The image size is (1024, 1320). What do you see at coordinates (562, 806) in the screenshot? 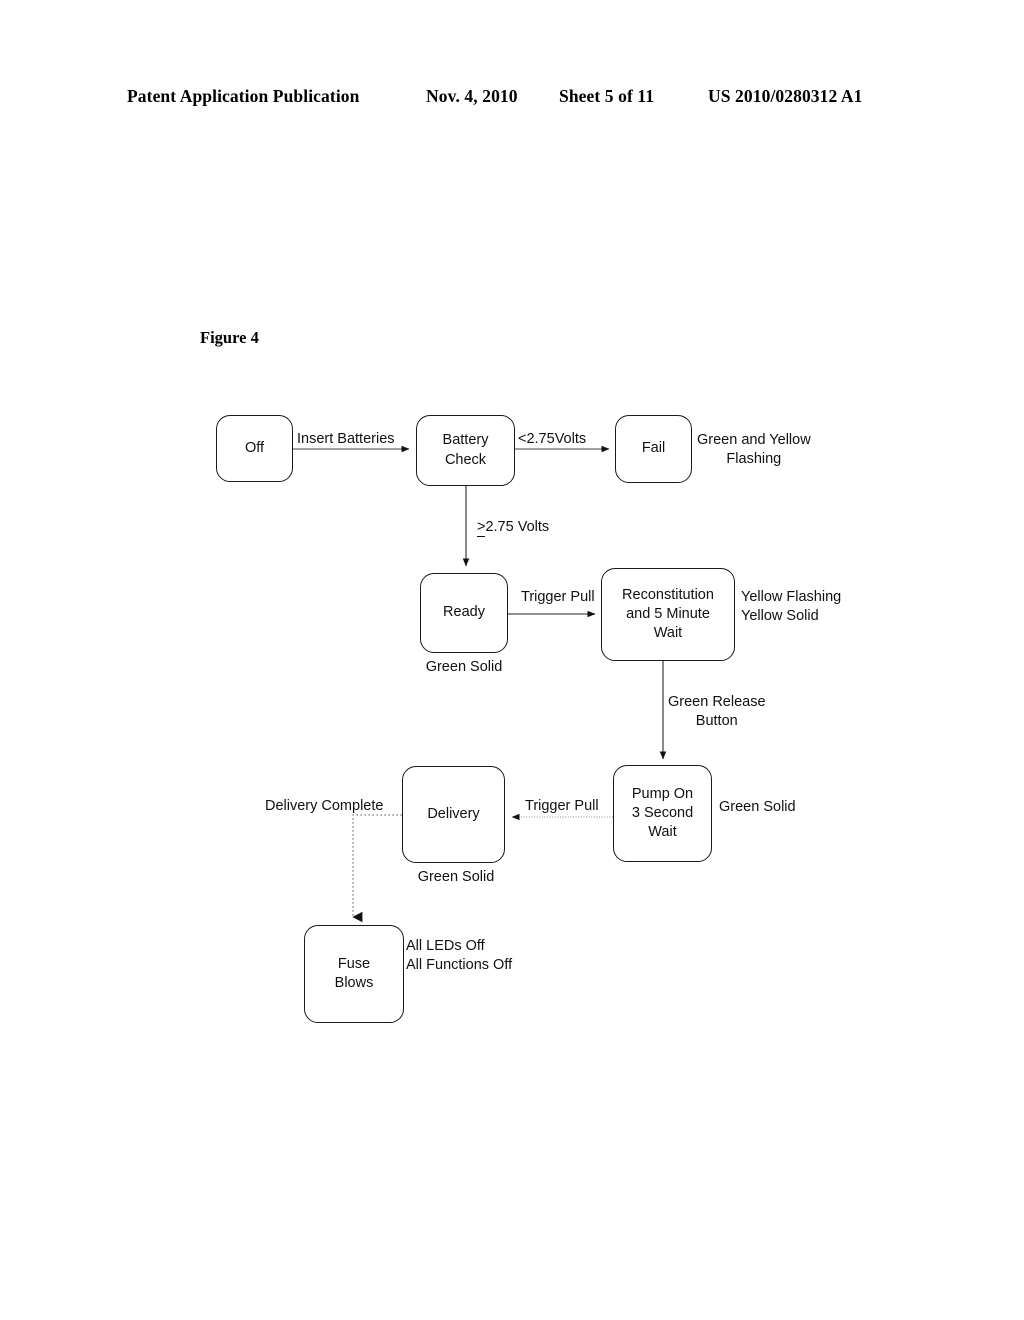
I see `edge-label-trigger-pull-pump: Trigger Pull` at bounding box center [562, 806].